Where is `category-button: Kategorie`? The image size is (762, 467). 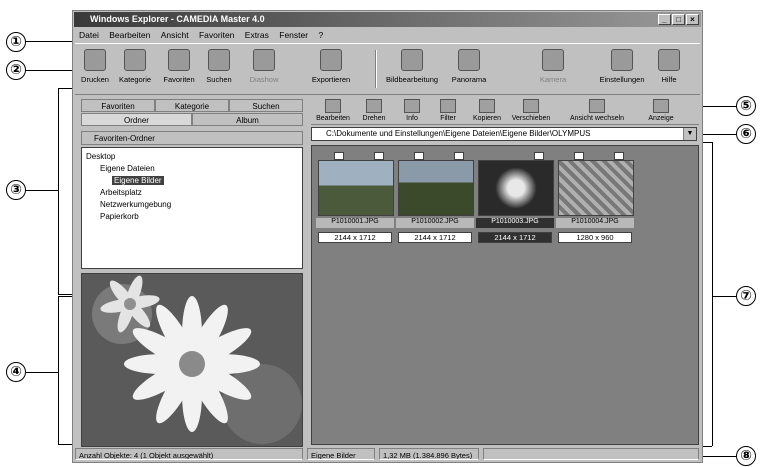 category-button: Kategorie is located at coordinates (135, 69).